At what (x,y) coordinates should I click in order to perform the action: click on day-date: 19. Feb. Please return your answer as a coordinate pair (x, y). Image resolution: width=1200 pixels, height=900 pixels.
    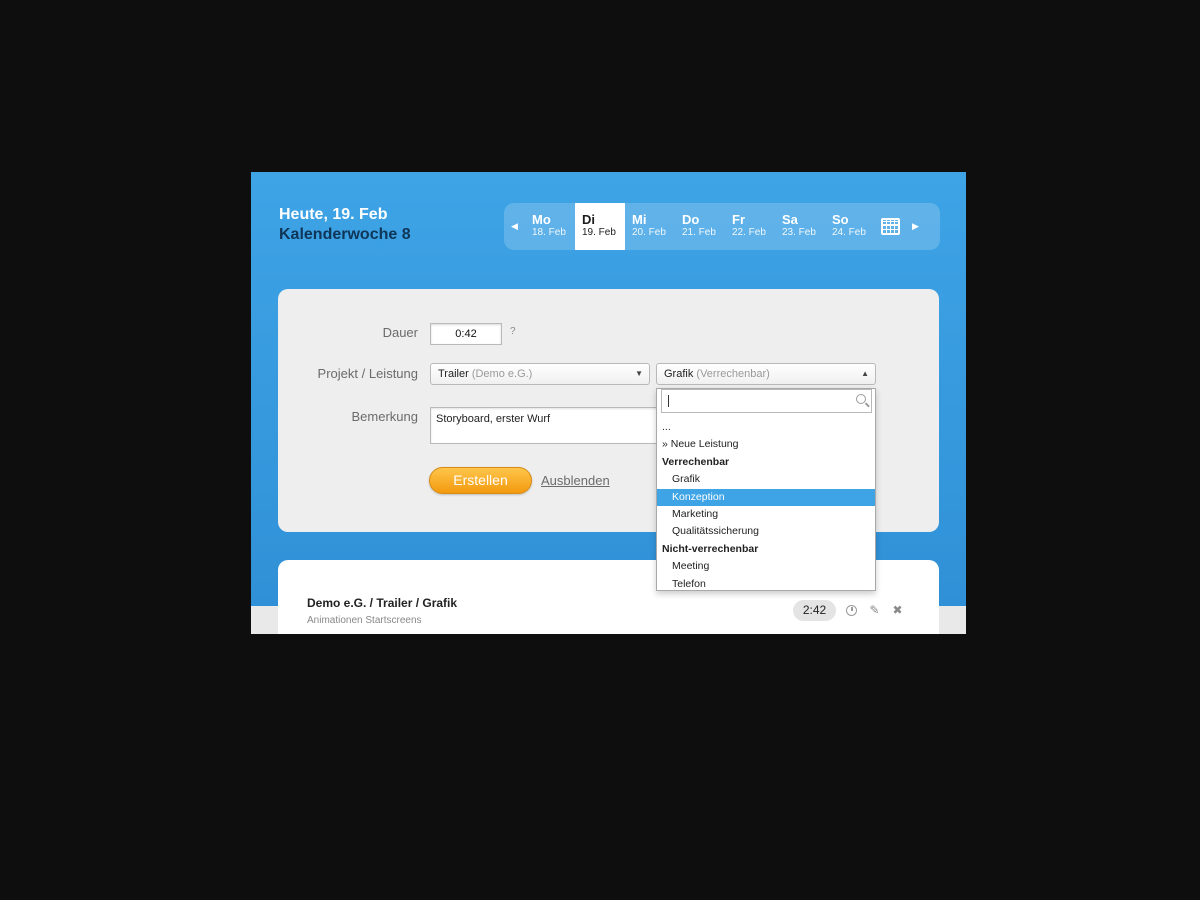
    Looking at the image, I should click on (599, 232).